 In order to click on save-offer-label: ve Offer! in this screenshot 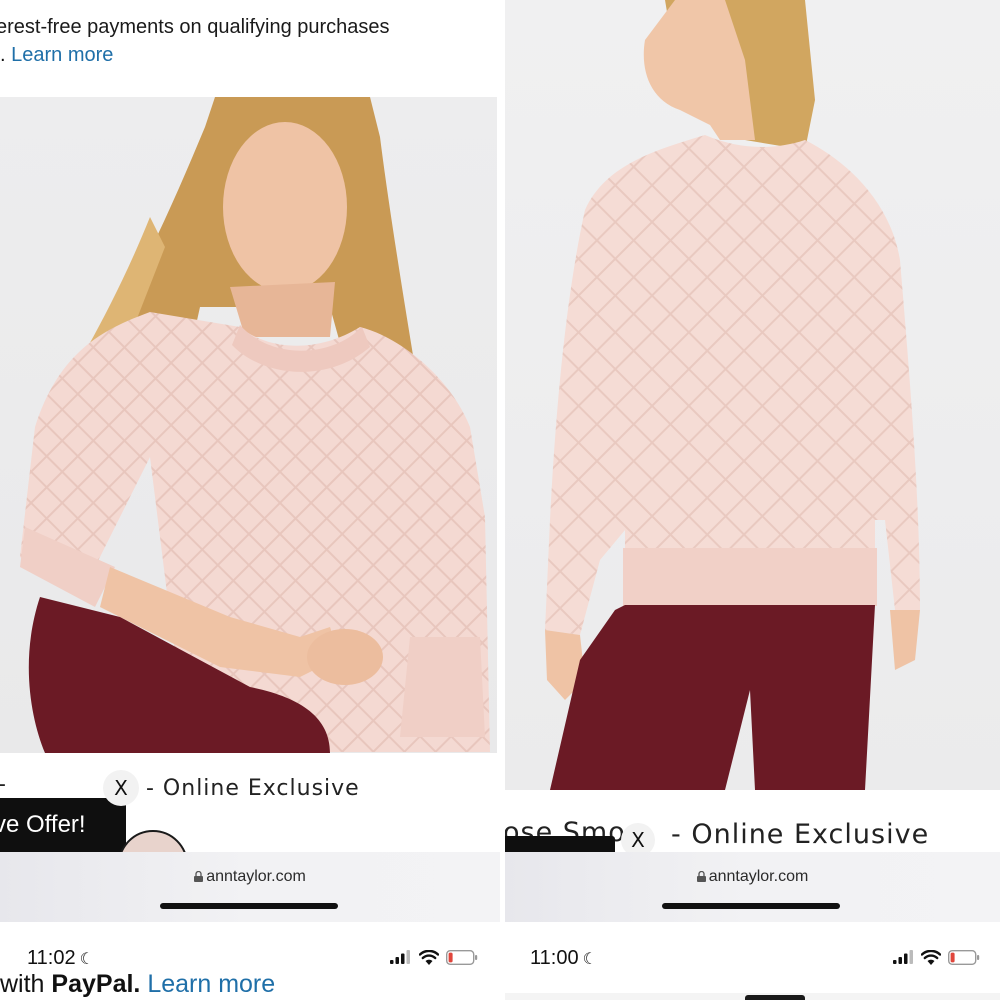, I will do `click(43, 824)`.